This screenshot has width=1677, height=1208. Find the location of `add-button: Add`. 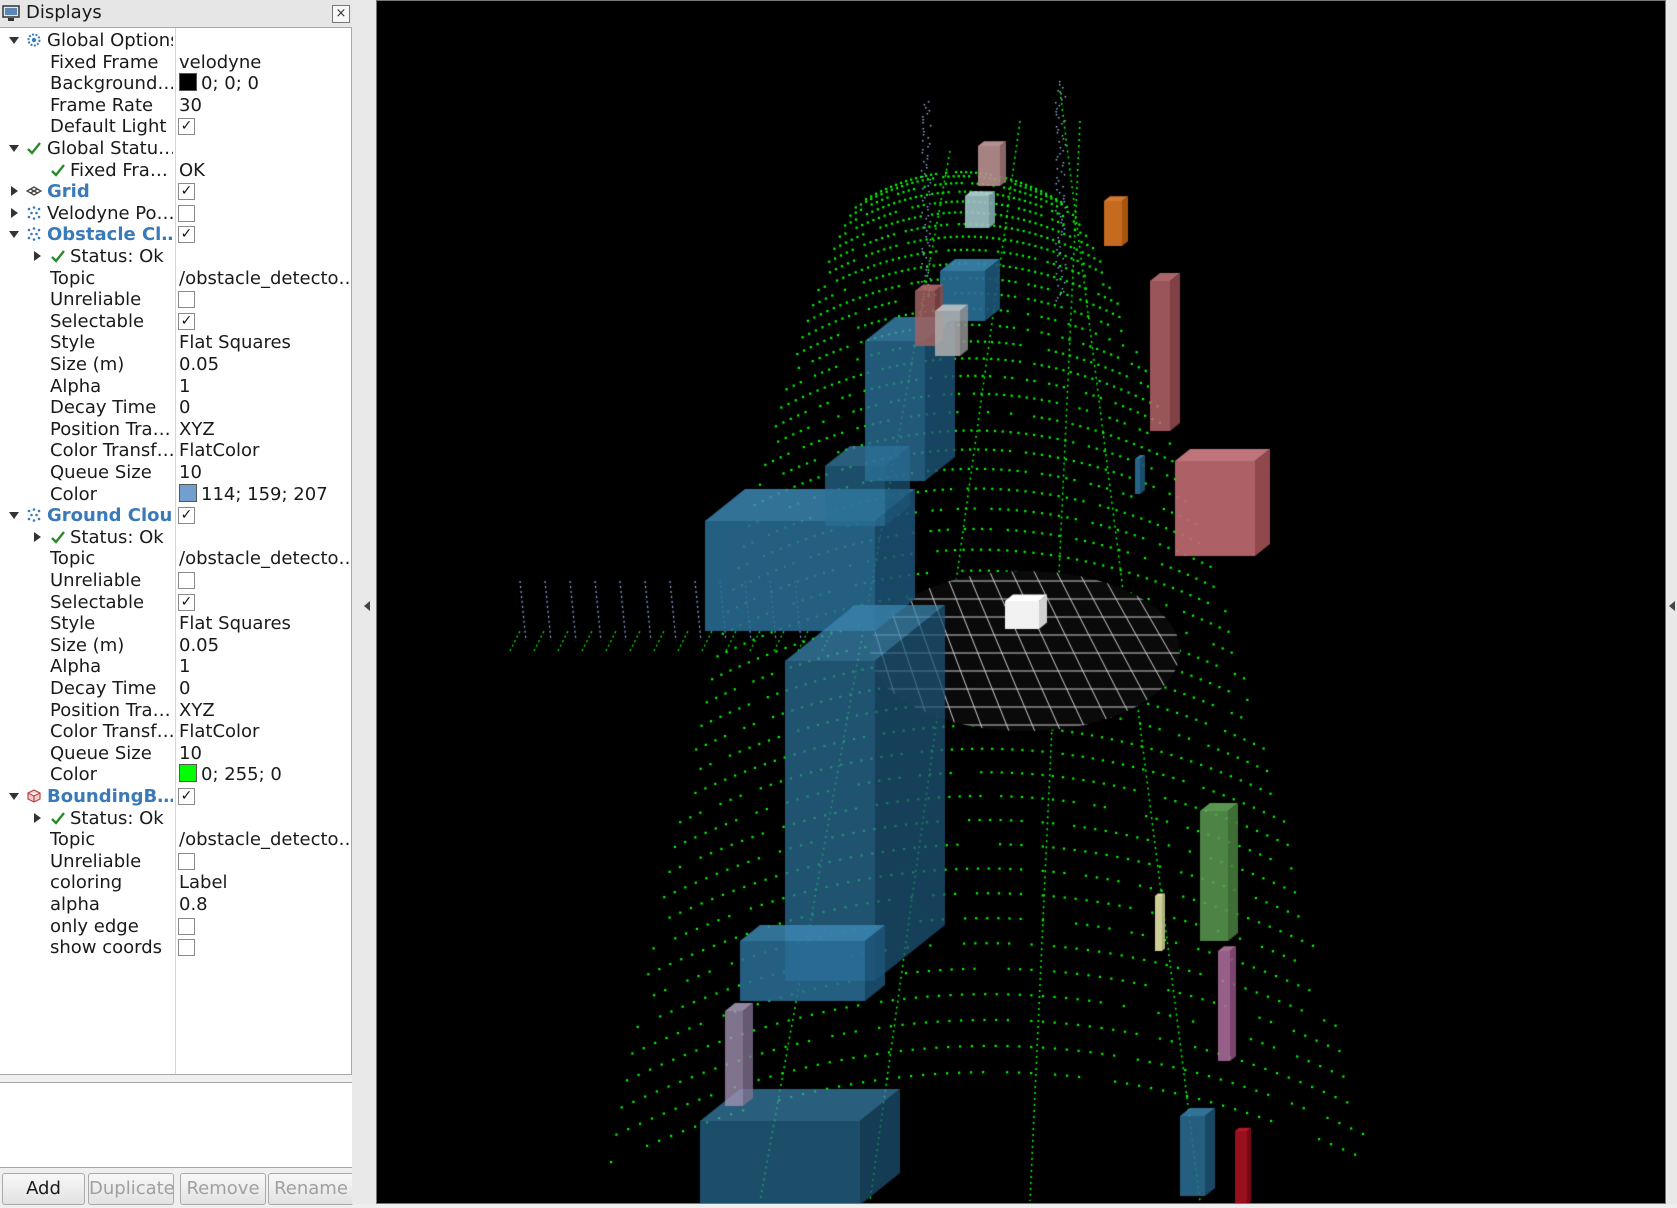

add-button: Add is located at coordinates (43, 1189).